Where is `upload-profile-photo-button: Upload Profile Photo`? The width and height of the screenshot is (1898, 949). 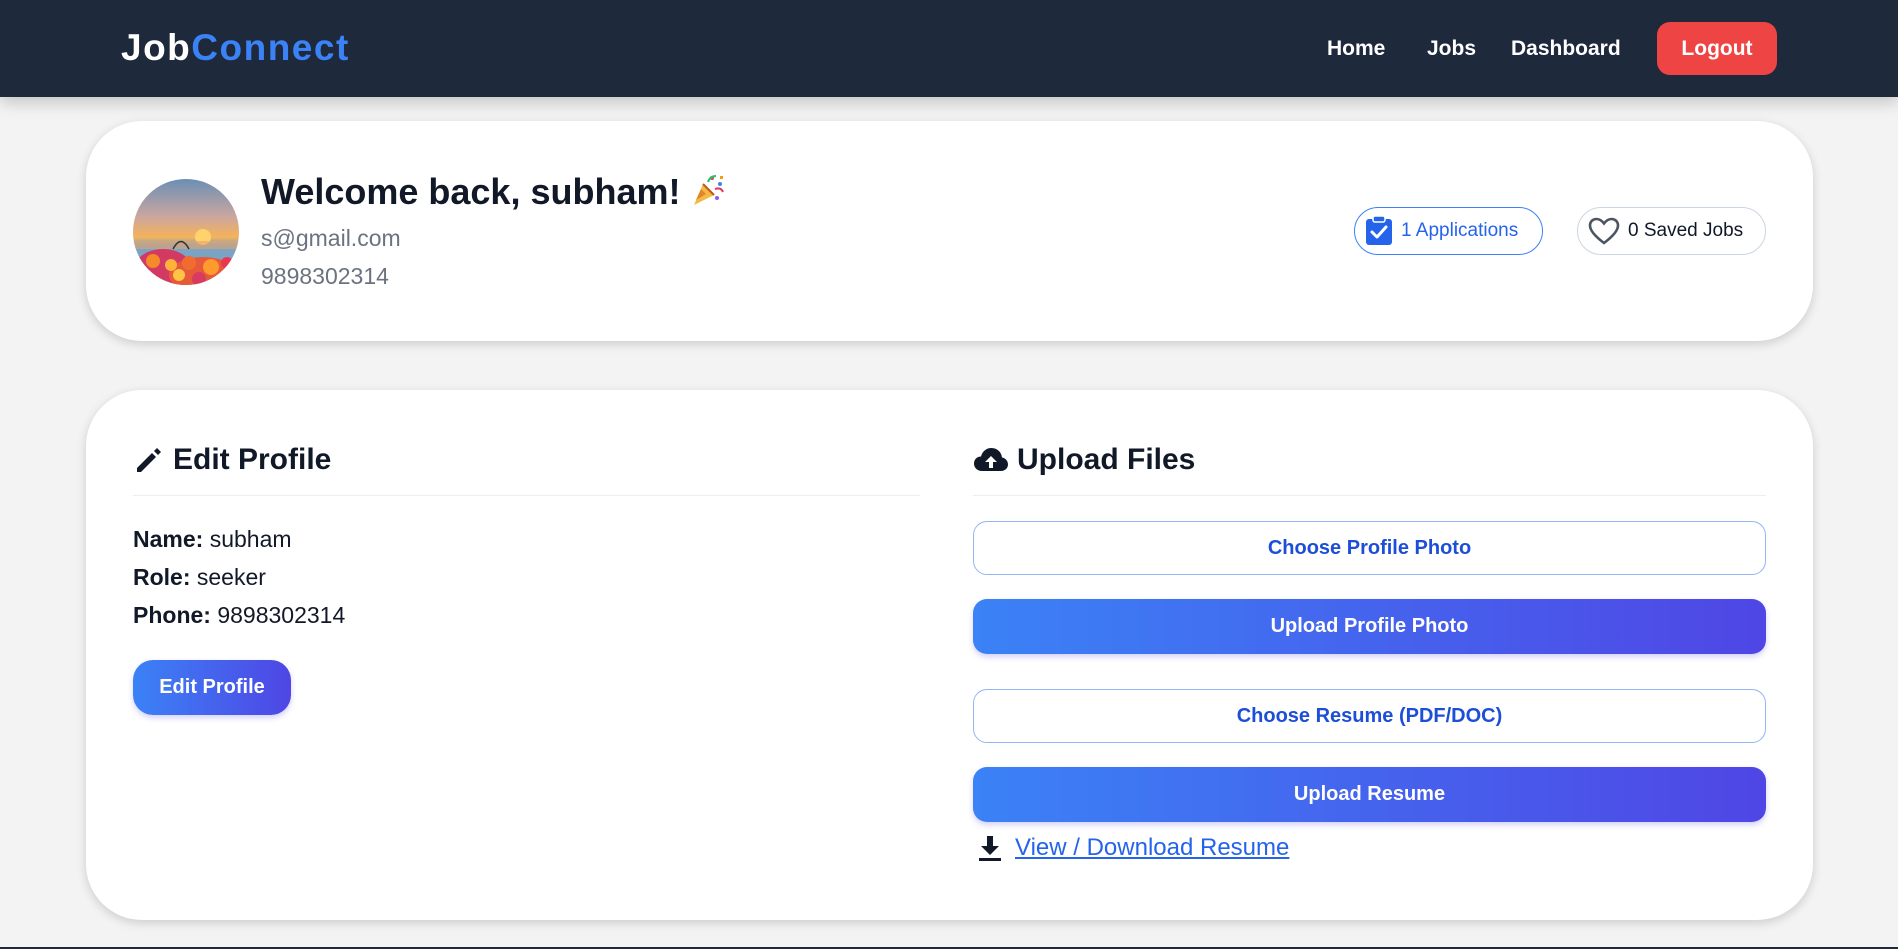 upload-profile-photo-button: Upload Profile Photo is located at coordinates (1369, 626).